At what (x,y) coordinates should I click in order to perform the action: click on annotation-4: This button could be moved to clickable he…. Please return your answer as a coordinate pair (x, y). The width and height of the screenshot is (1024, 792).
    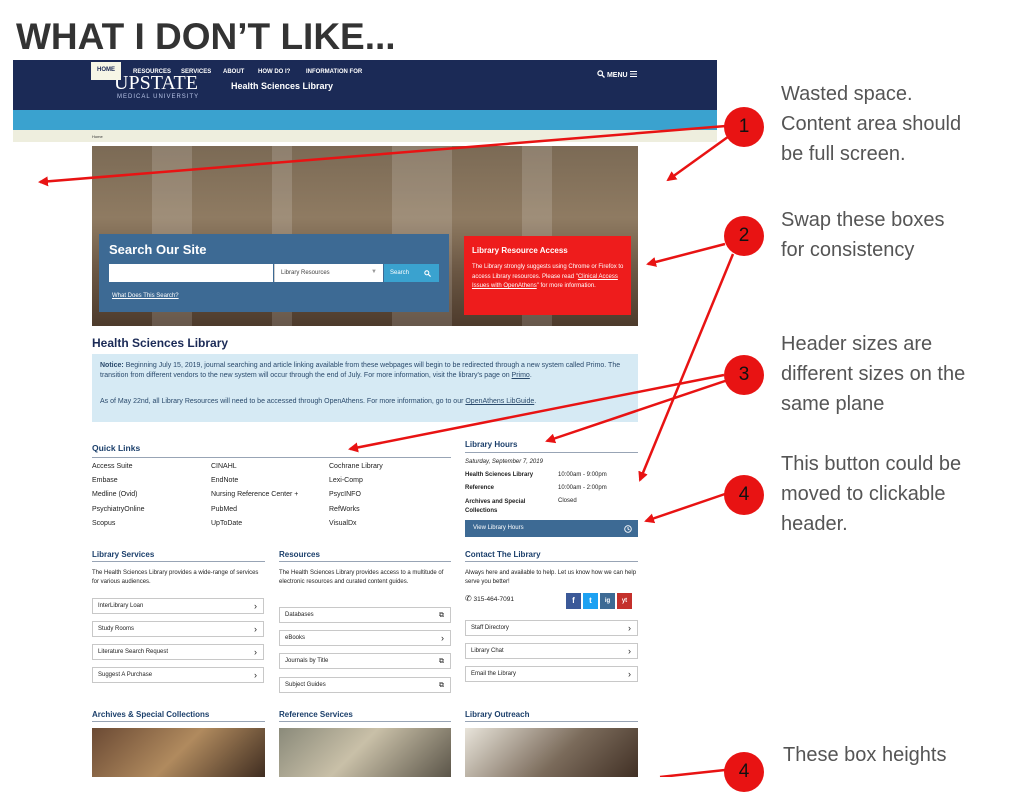
    Looking at the image, I should click on (871, 494).